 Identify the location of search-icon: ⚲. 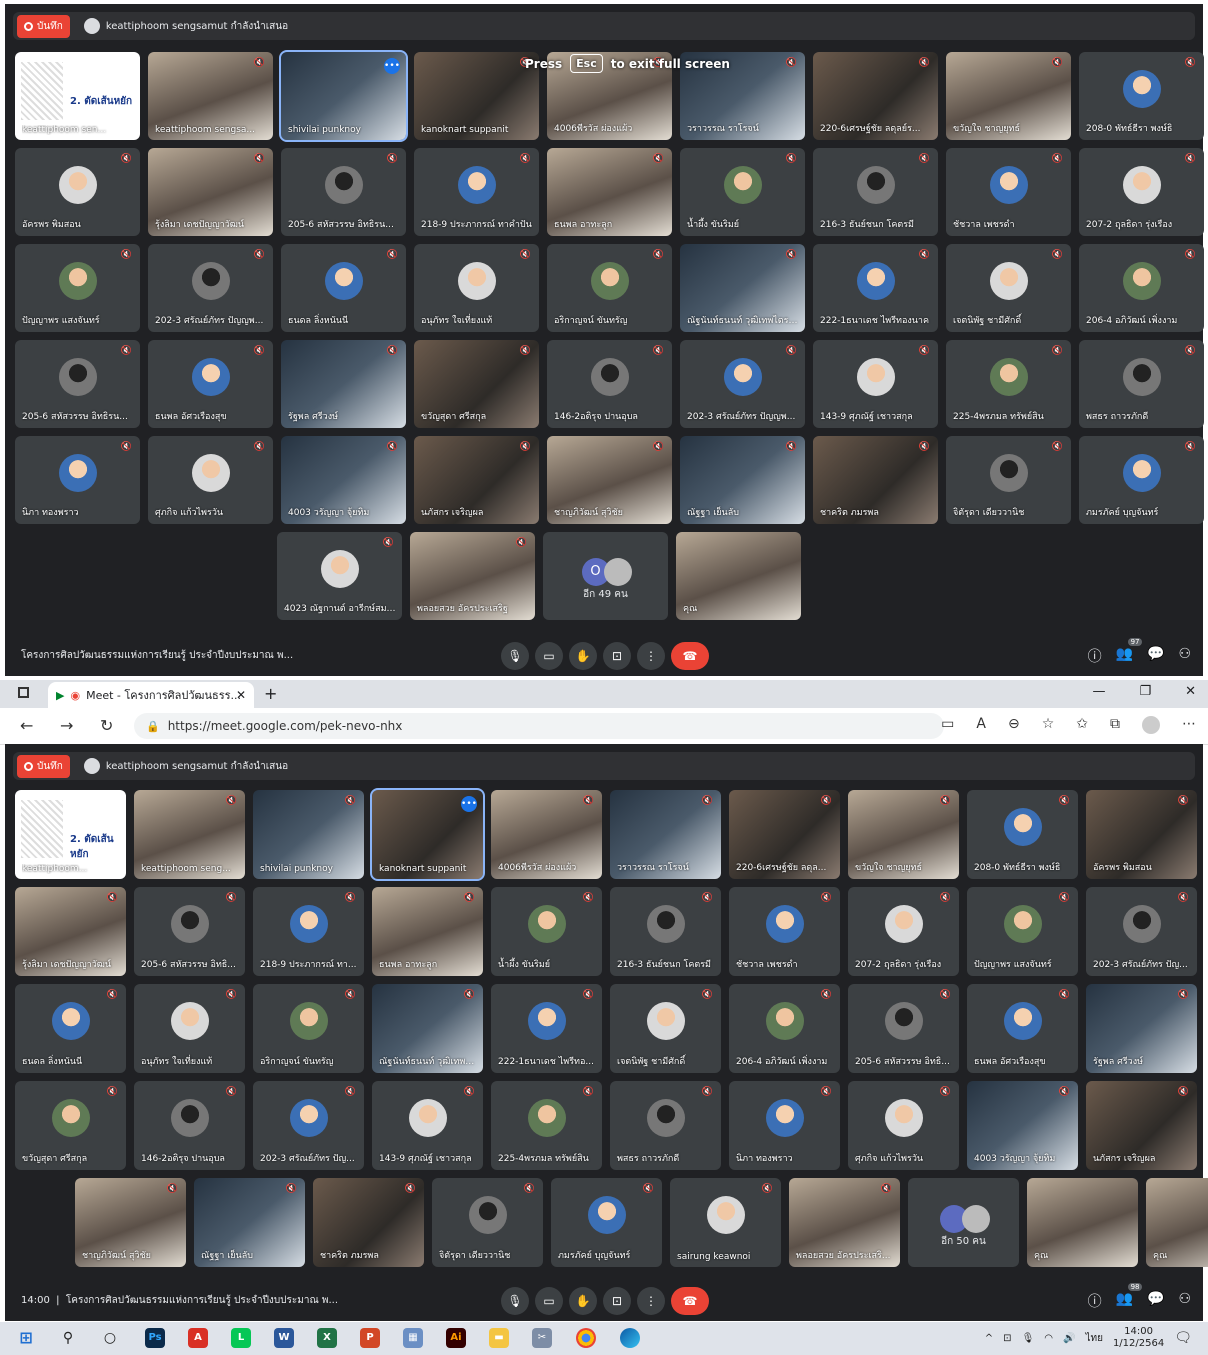
(68, 1338).